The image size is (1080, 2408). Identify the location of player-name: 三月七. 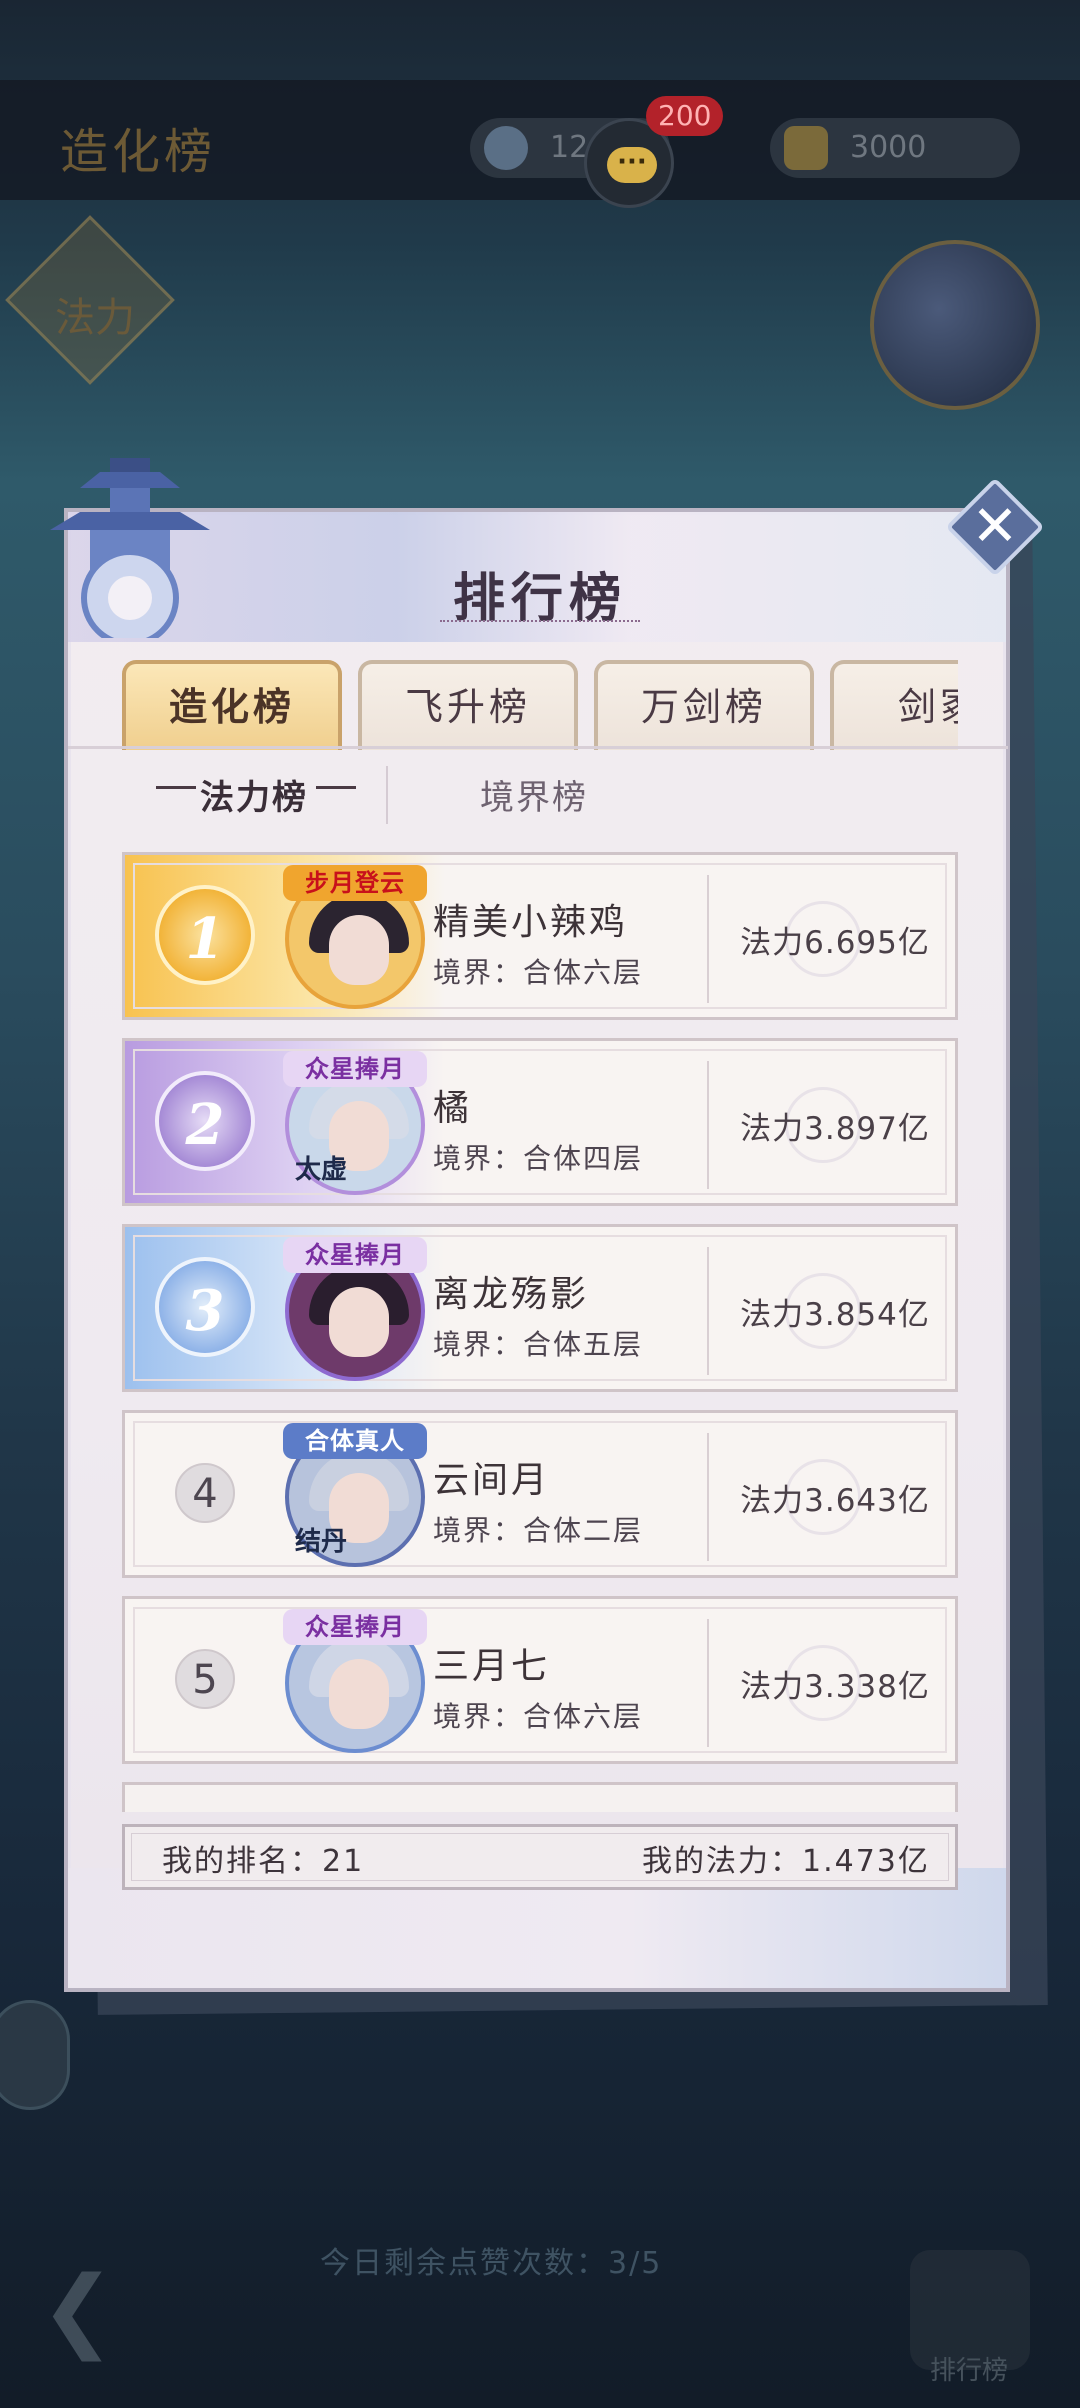
(492, 1666).